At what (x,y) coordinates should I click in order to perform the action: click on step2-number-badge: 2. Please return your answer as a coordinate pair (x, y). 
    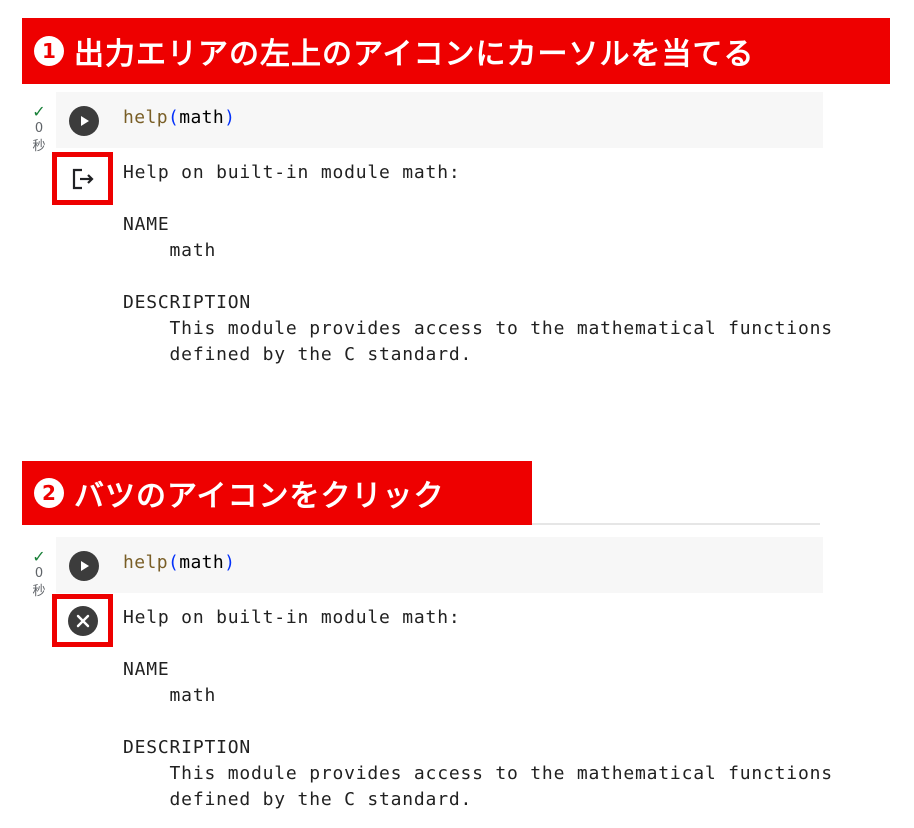
    Looking at the image, I should click on (49, 493).